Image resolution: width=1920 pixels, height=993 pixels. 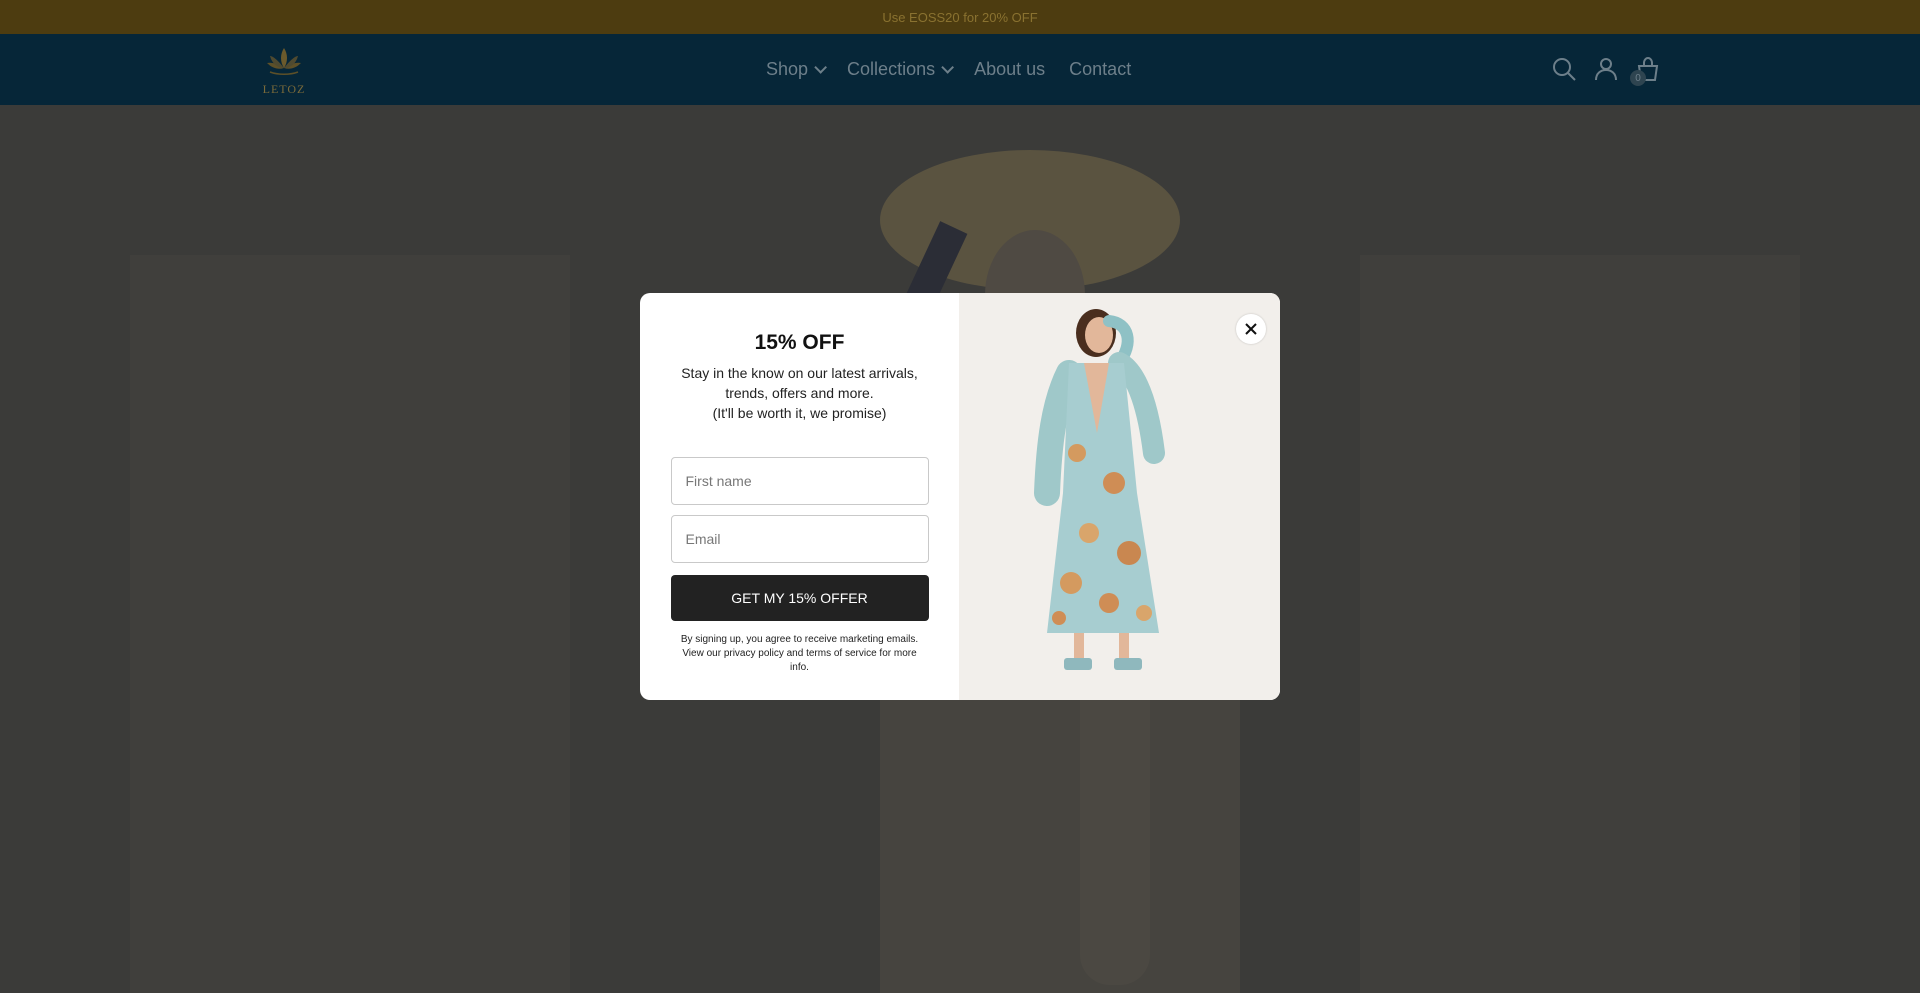 What do you see at coordinates (799, 373) in the screenshot?
I see `popup-description-line: Stay in the know on our latest arrivals,` at bounding box center [799, 373].